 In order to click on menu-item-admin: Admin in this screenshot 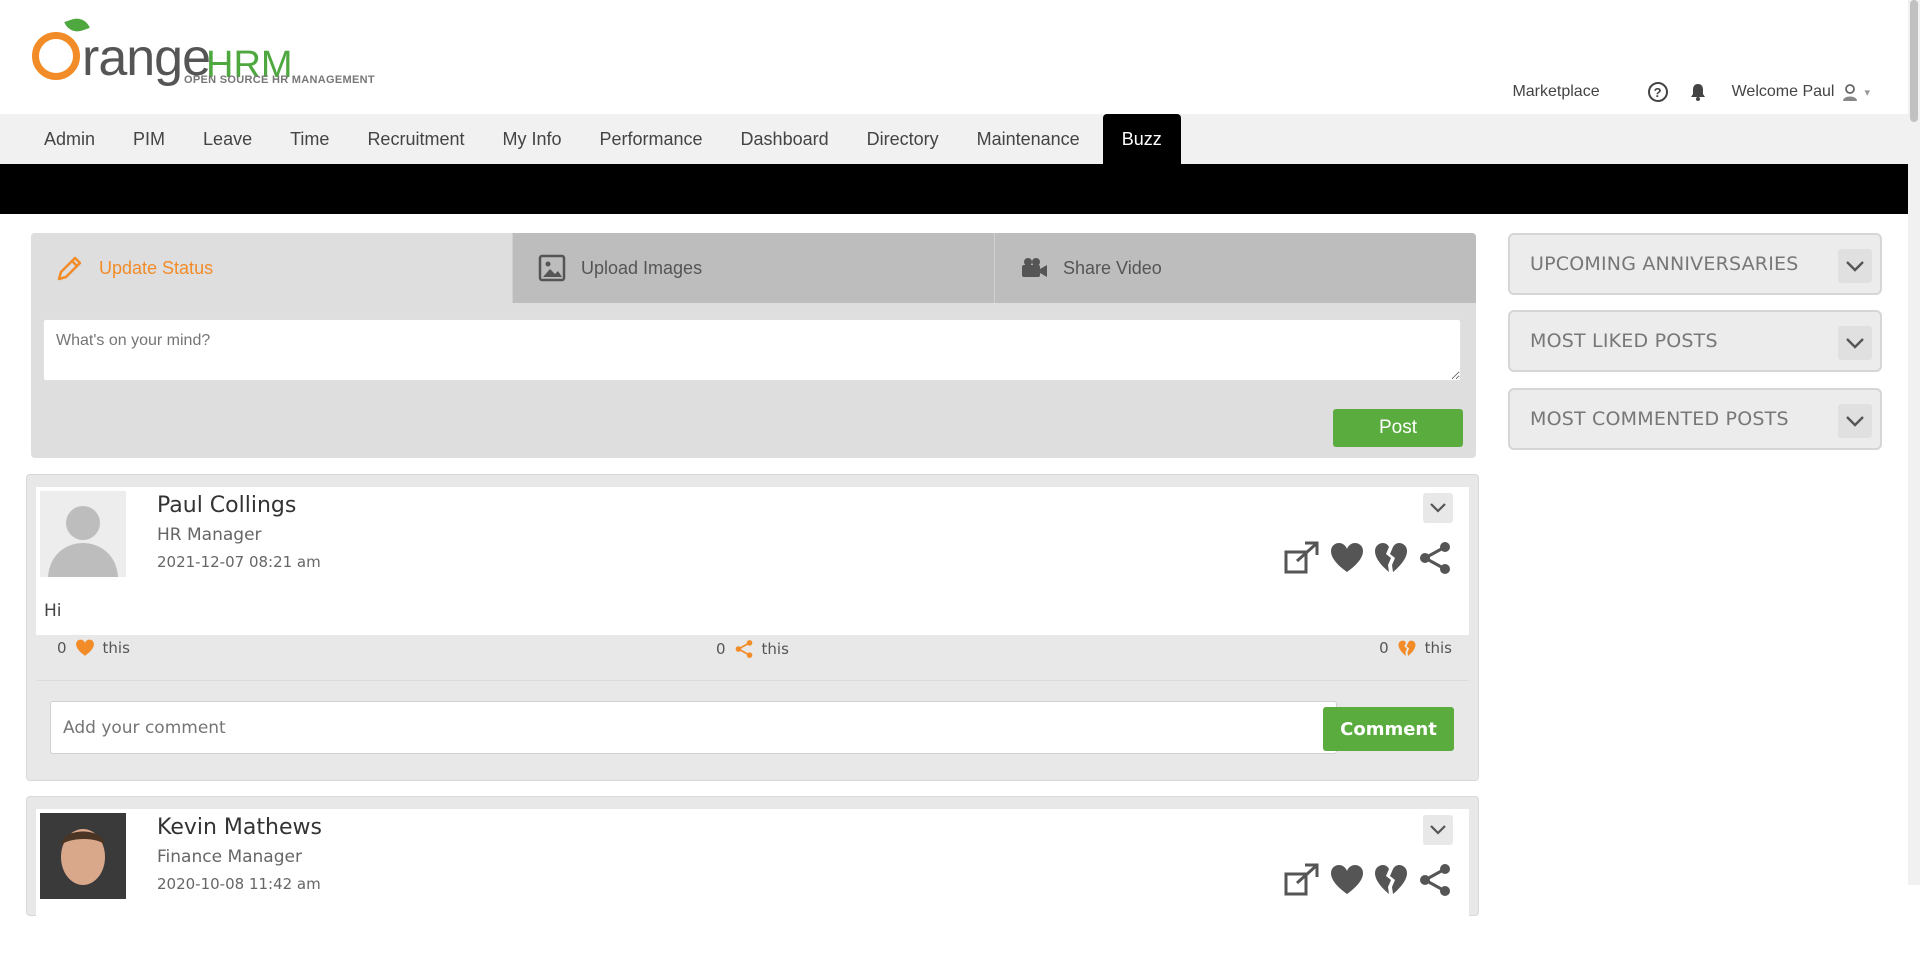, I will do `click(69, 139)`.